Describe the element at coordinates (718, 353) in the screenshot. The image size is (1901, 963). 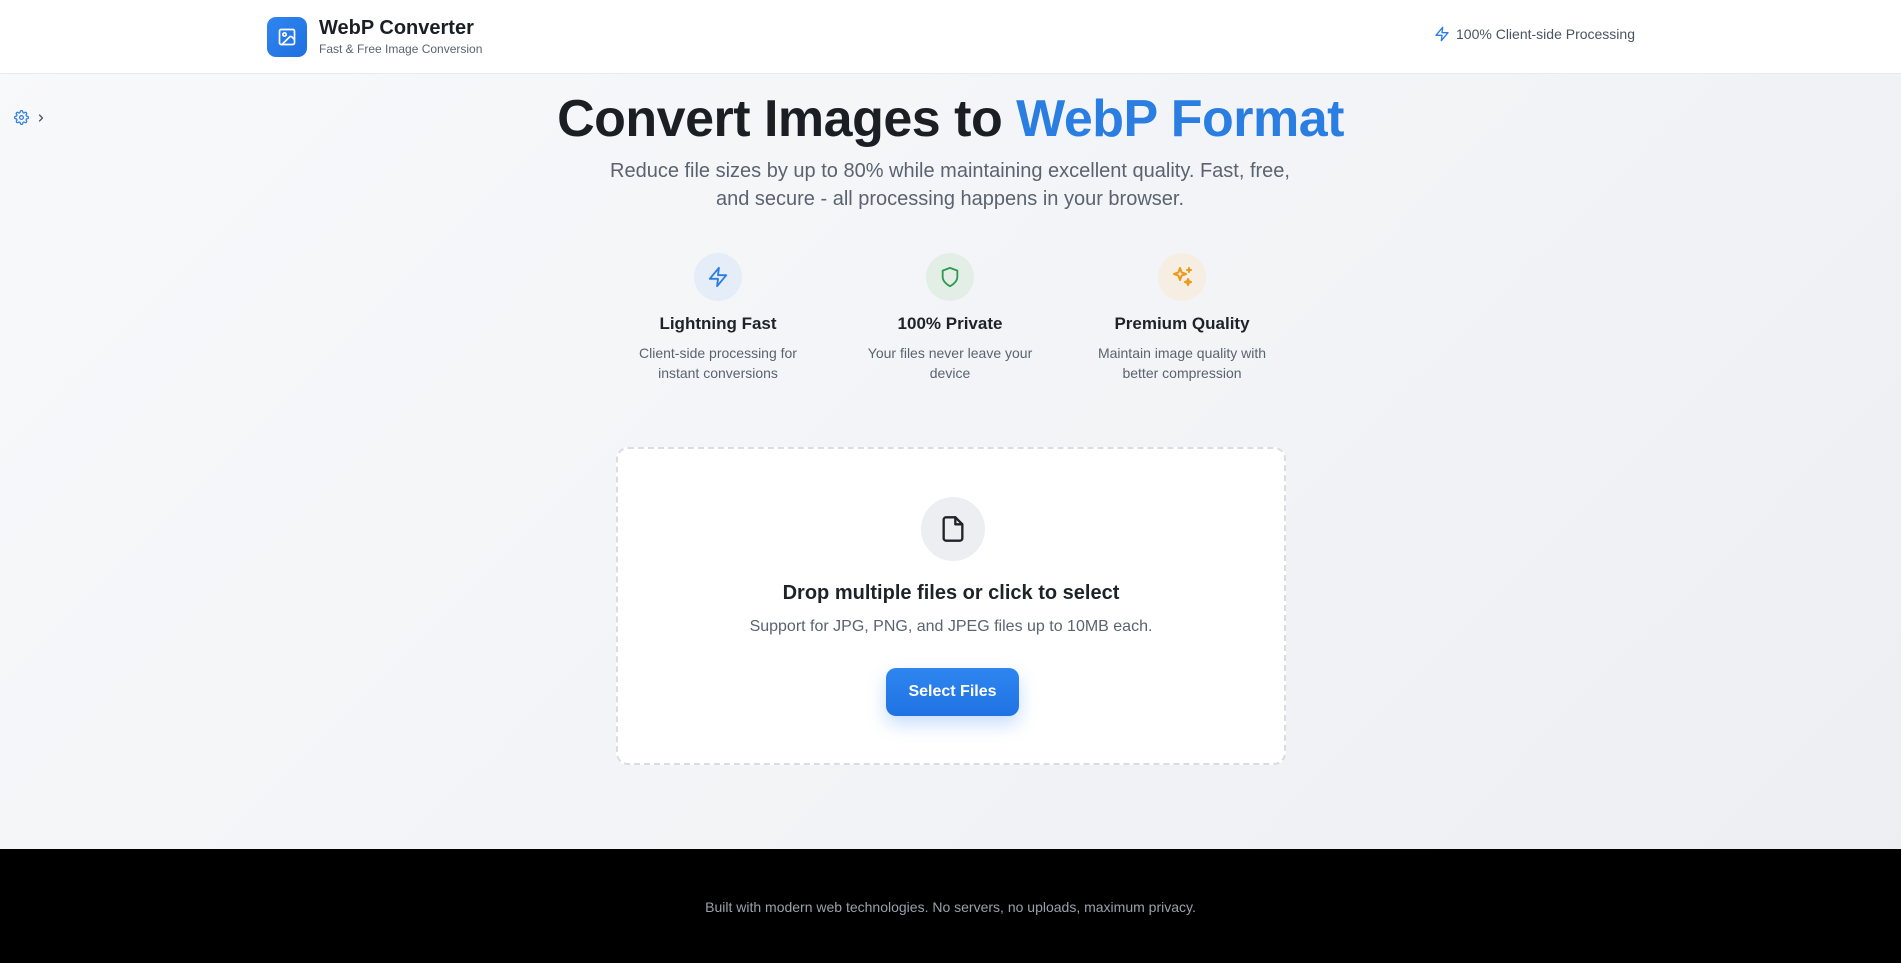
I see `feature-description-line: Client-side processing for` at that location.